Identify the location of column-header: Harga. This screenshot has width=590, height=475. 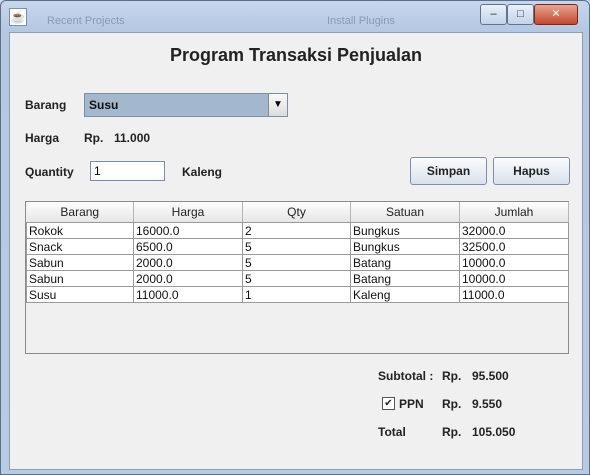
(188, 212).